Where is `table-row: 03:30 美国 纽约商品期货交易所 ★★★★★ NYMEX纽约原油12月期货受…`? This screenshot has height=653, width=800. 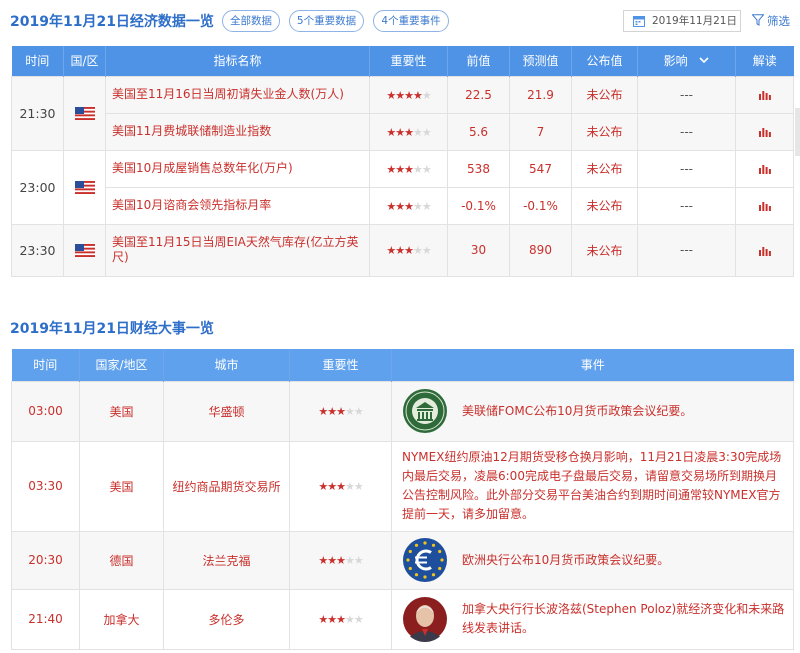 table-row: 03:30 美国 纽约商品期货交易所 ★★★★★ NYMEX纽约原油12月期货受… is located at coordinates (402, 486).